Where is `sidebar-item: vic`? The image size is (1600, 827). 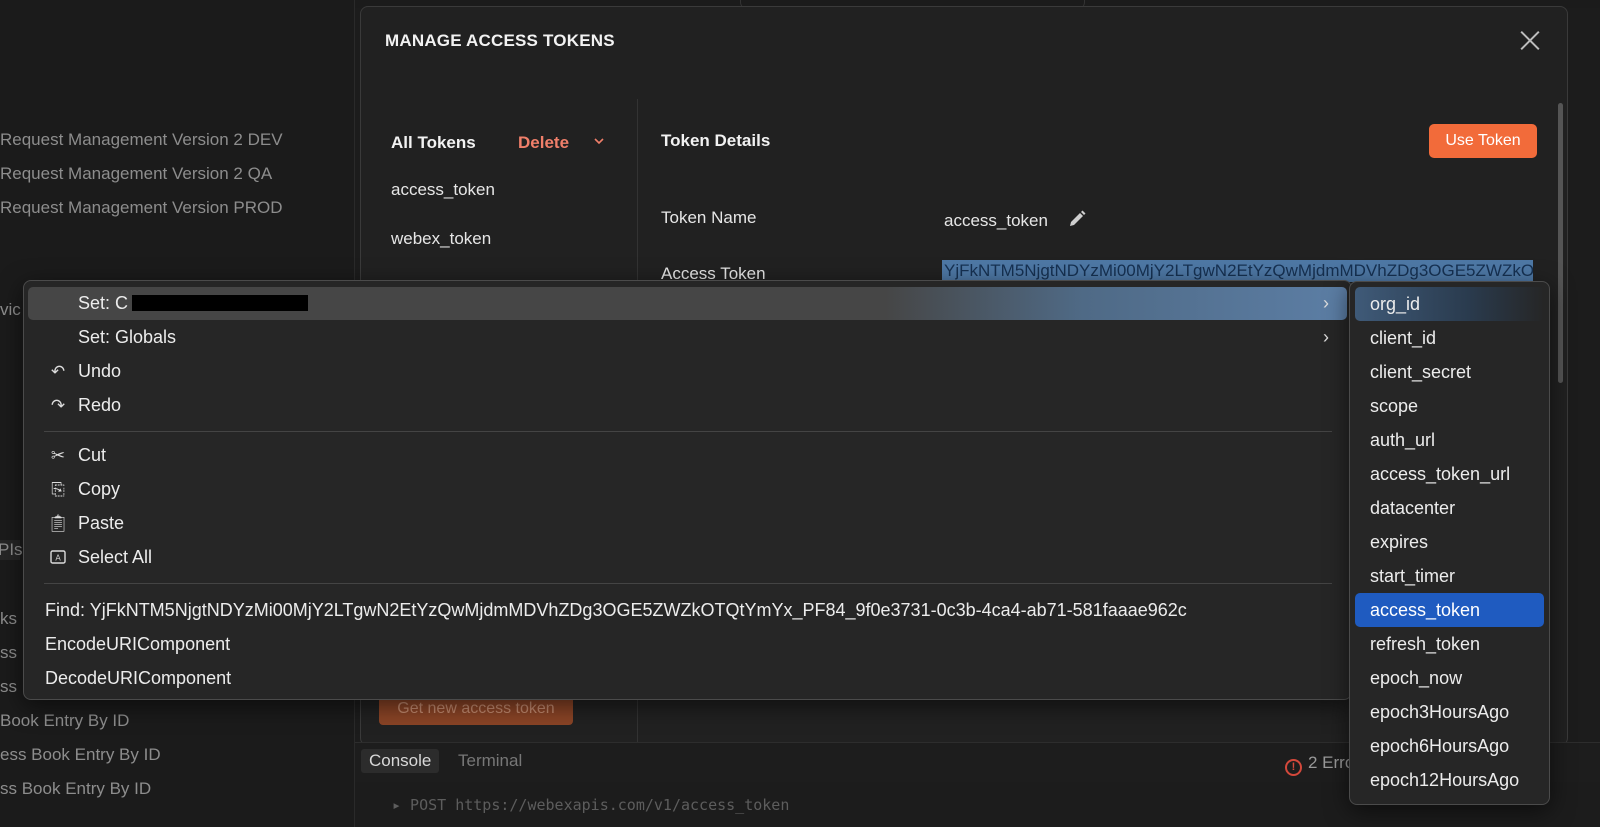 sidebar-item: vic is located at coordinates (10, 310).